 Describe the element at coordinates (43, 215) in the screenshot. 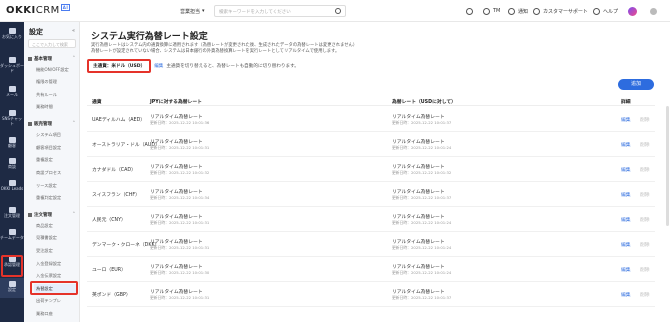

I see `group-label: 注文管理` at that location.